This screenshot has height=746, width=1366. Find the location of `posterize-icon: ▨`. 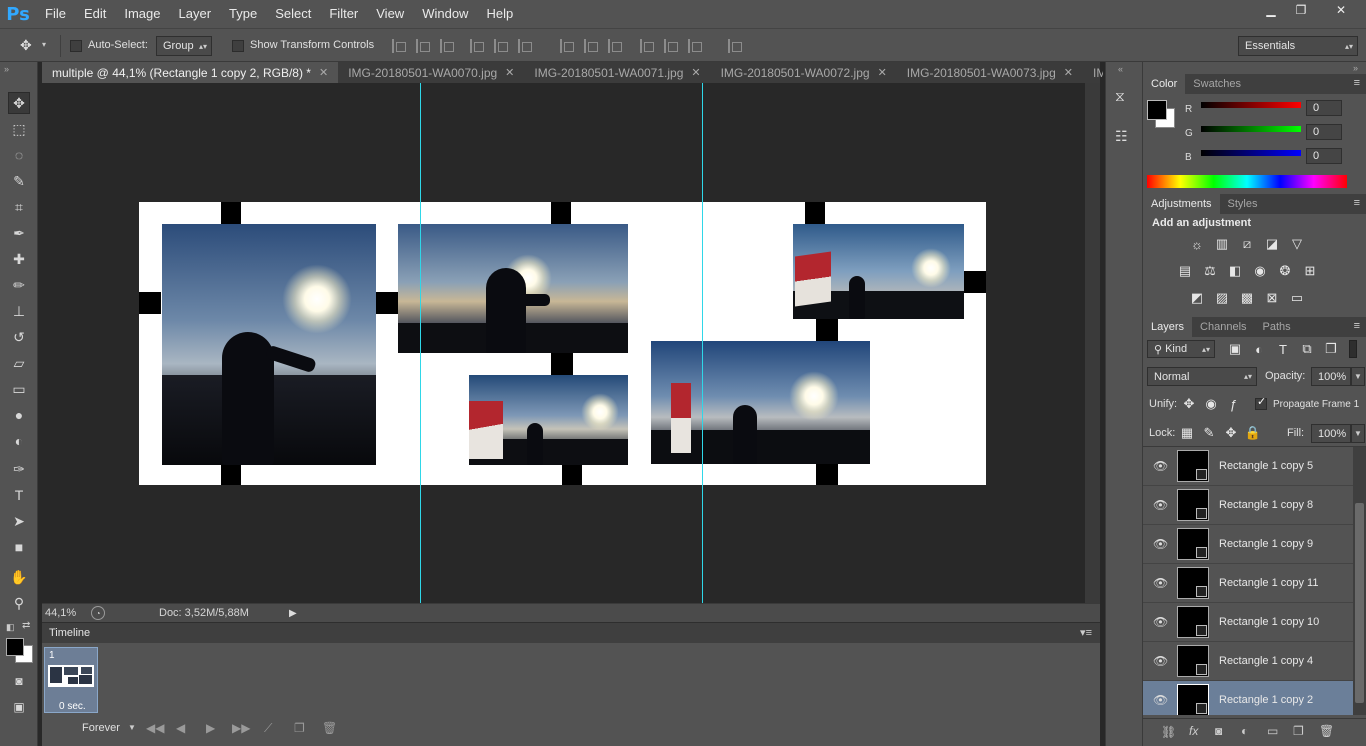

posterize-icon: ▨ is located at coordinates (1222, 297).